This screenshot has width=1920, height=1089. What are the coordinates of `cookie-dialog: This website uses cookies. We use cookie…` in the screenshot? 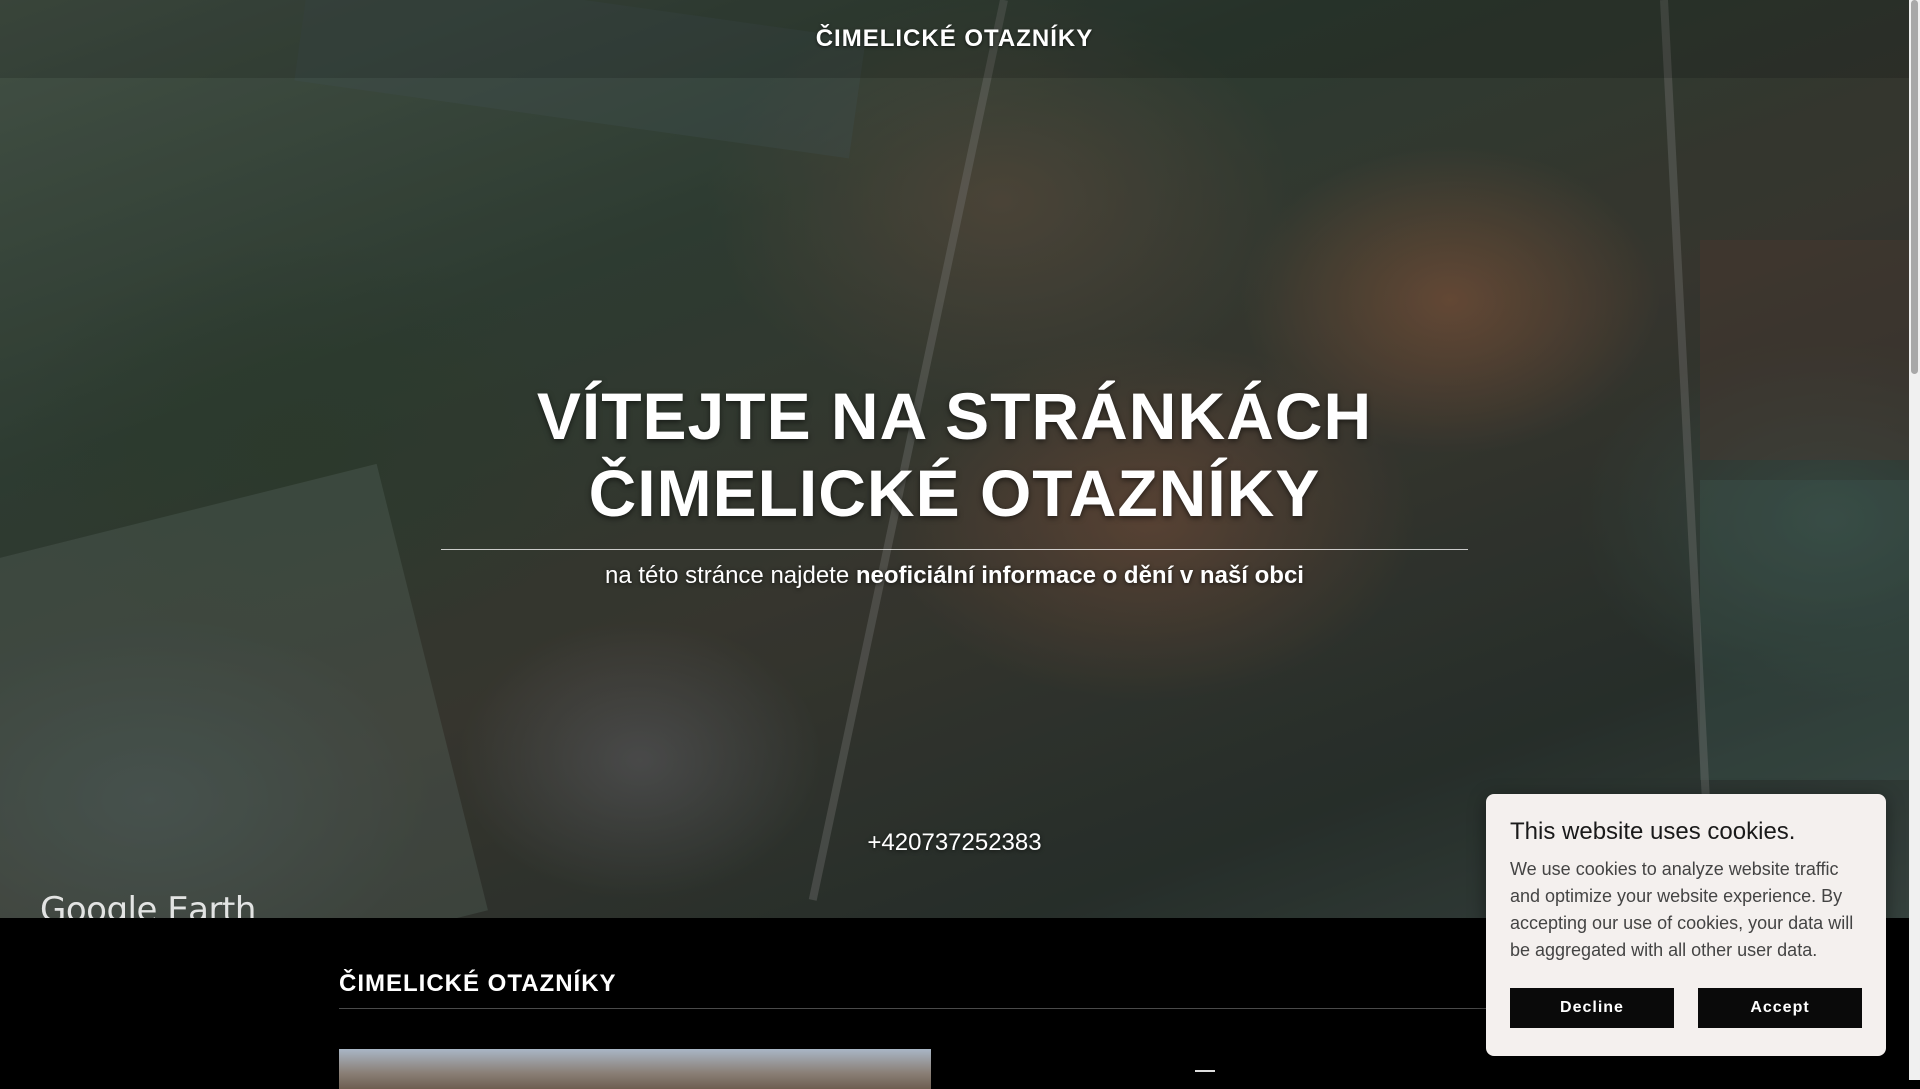 It's located at (1686, 925).